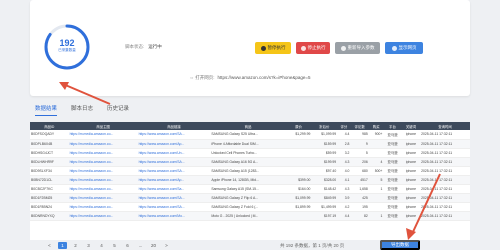 The height and width of the screenshot is (250, 500). Describe the element at coordinates (49, 135) in the screenshot. I see `table-cell: B0DFSOQADY` at that location.